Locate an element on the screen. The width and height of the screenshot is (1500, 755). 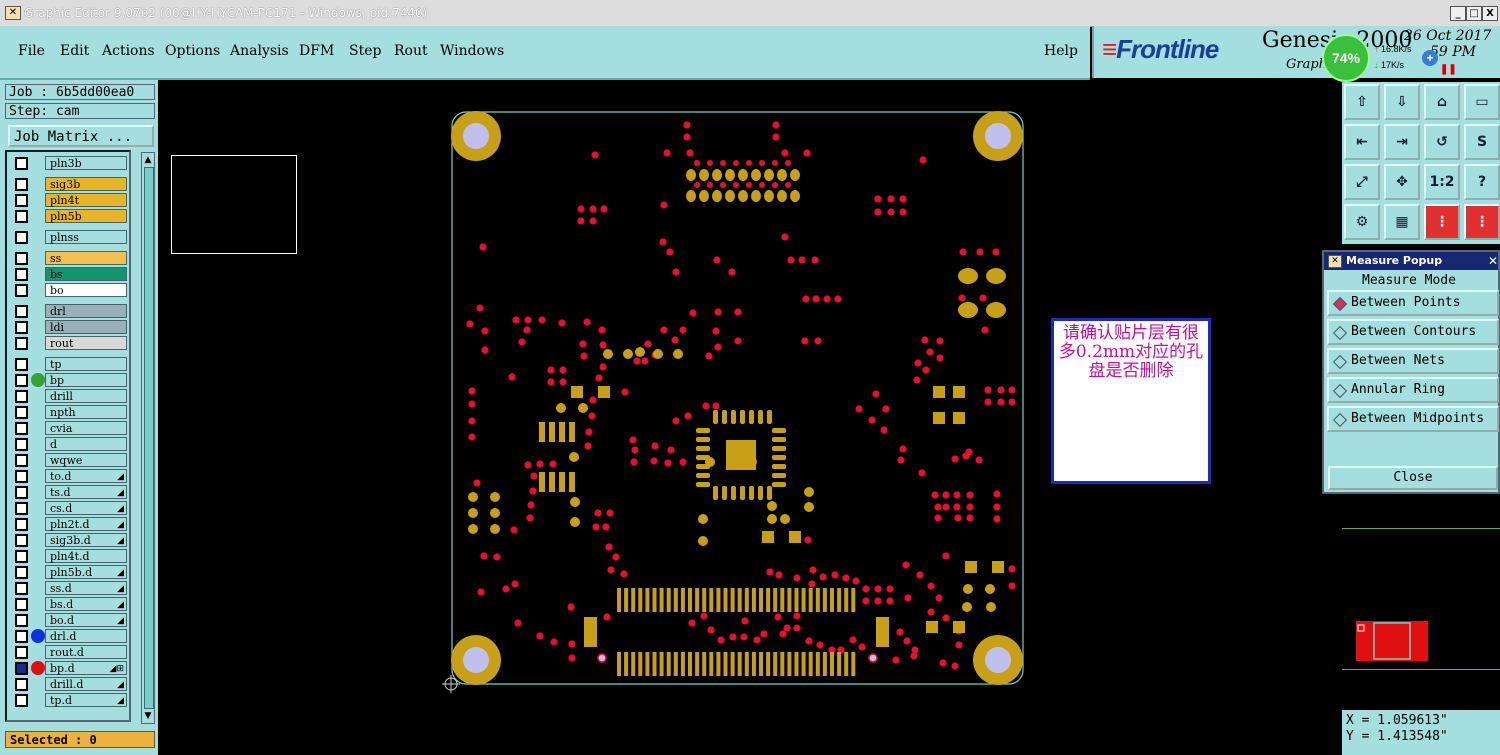
layer-row-bo-d: bo.d ◢ is located at coordinates (71, 620).